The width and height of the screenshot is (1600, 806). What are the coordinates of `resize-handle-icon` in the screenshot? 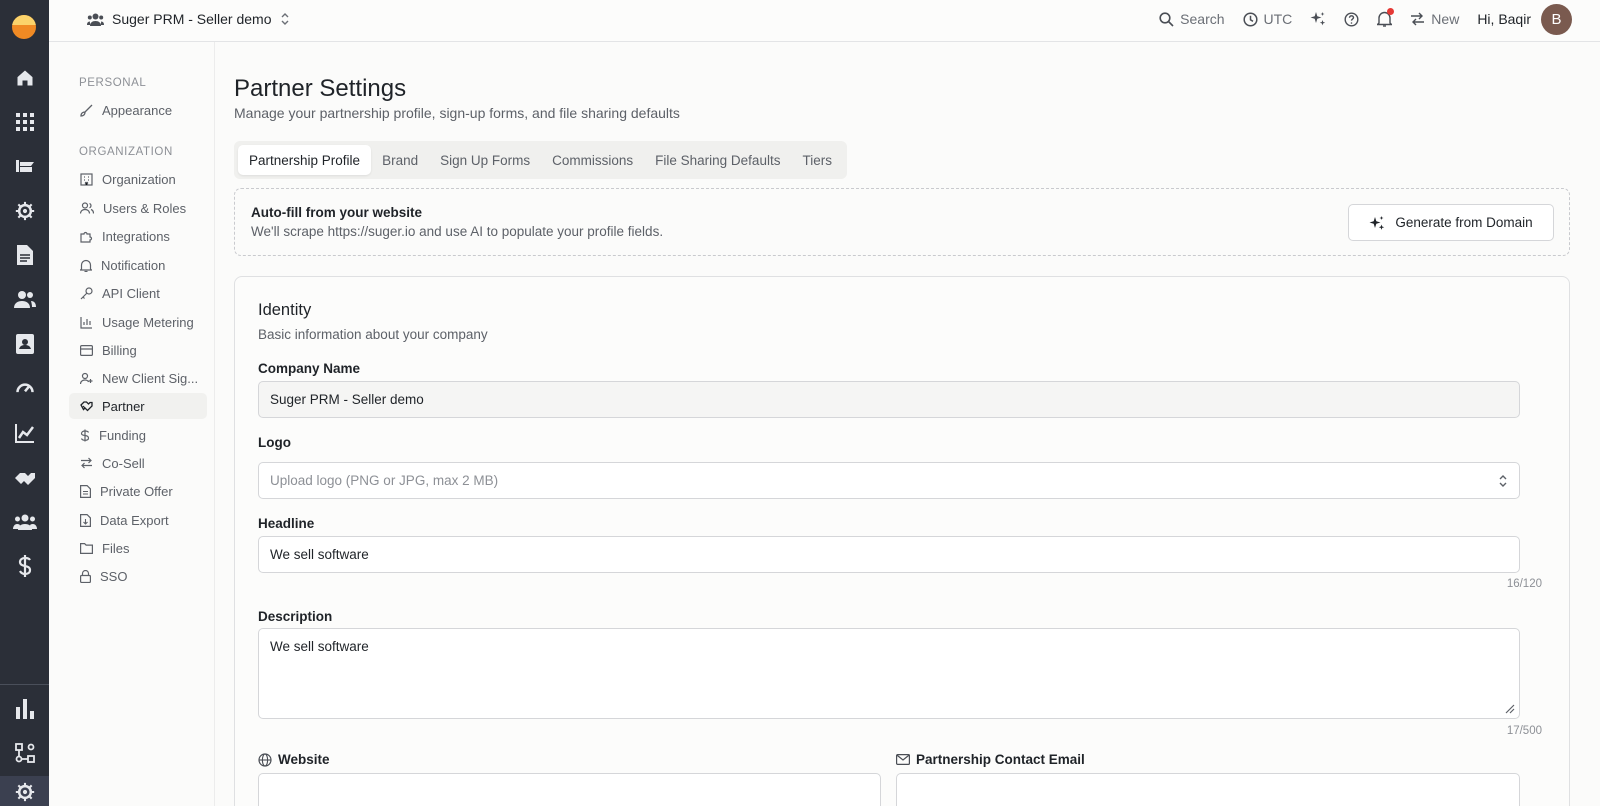 It's located at (1510, 709).